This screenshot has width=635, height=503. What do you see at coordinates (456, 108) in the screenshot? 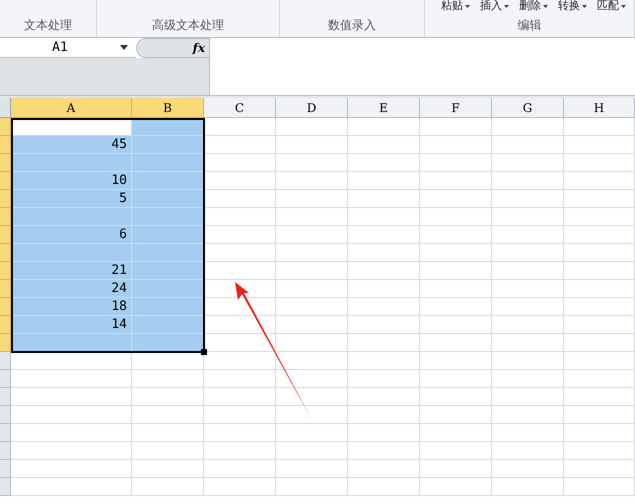
I see `column-header: F` at bounding box center [456, 108].